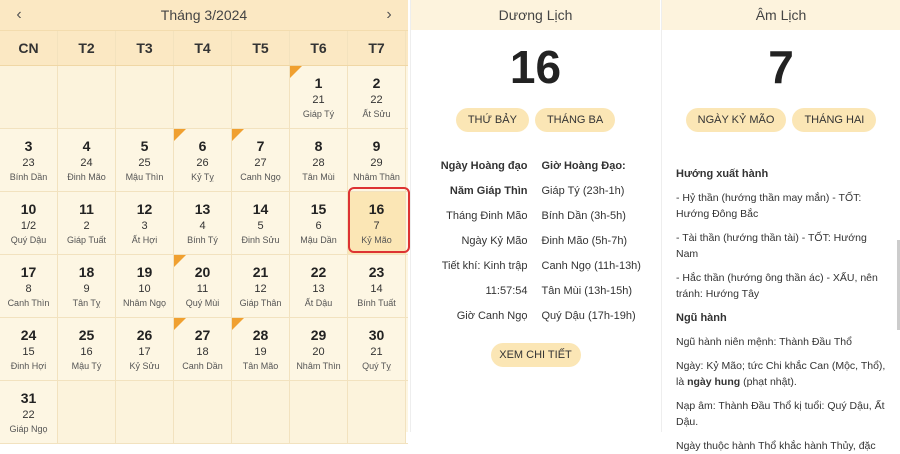 Image resolution: width=900 pixels, height=454 pixels. Describe the element at coordinates (318, 289) in the screenshot. I see `lunar-date: 13` at that location.